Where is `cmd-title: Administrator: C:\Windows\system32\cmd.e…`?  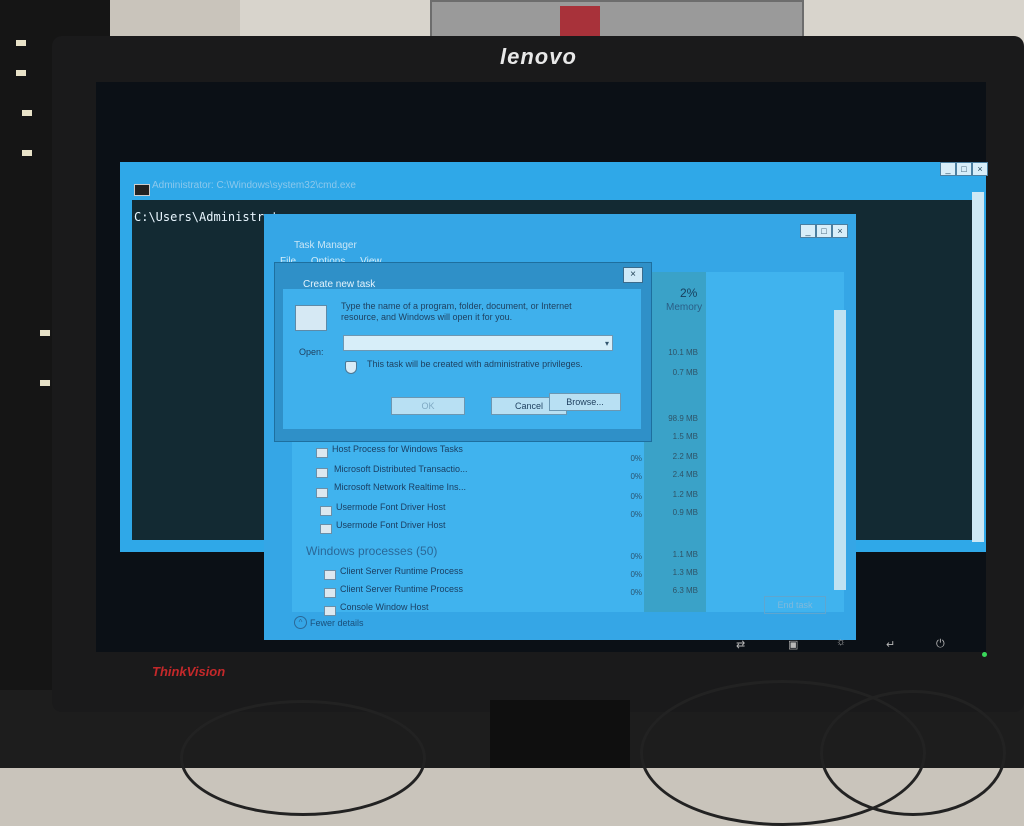 cmd-title: Administrator: C:\Windows\system32\cmd.e… is located at coordinates (254, 185).